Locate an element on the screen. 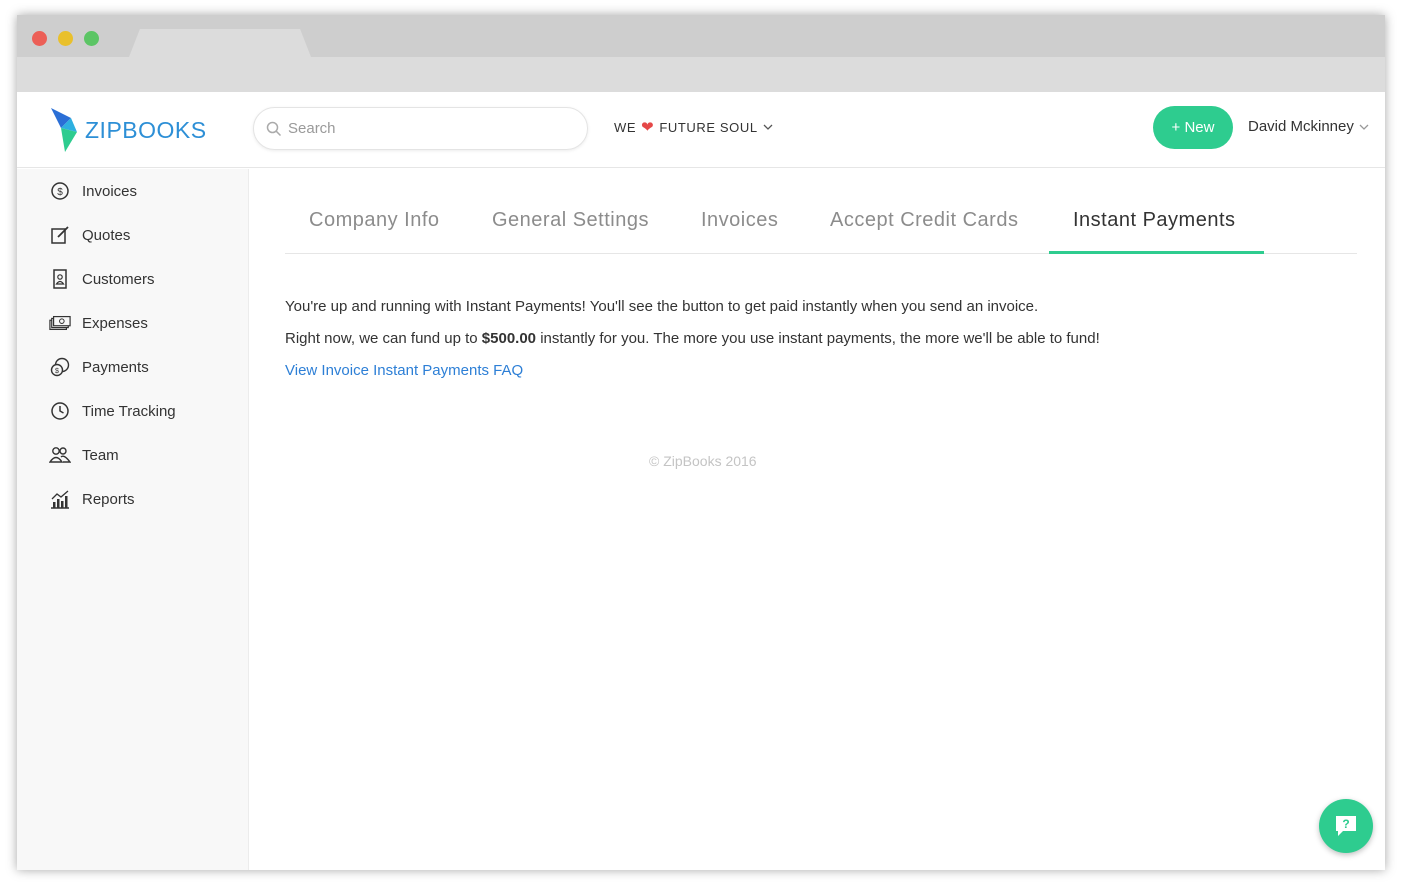 The height and width of the screenshot is (886, 1401). sidebar-item-team: Team is located at coordinates (84, 455).